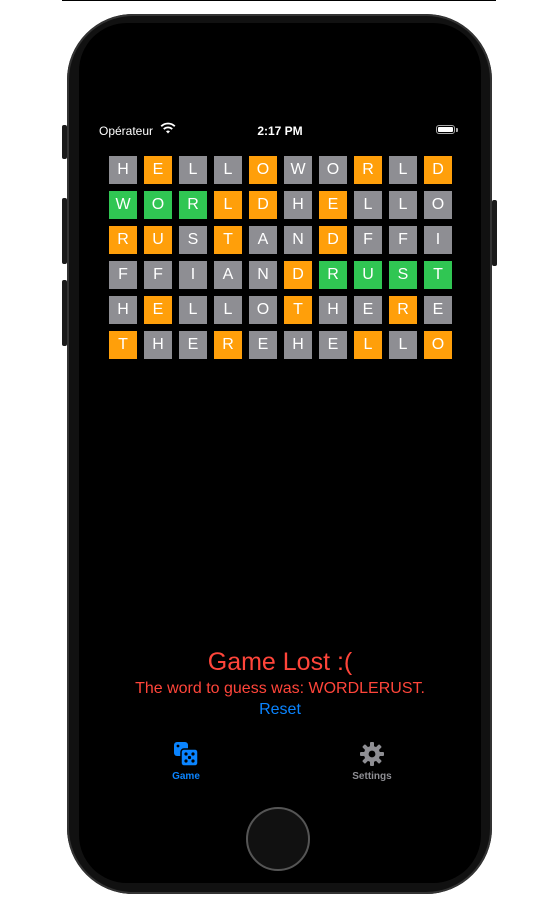 The image size is (559, 918). What do you see at coordinates (298, 170) in the screenshot?
I see `letter-tile-absent: W` at bounding box center [298, 170].